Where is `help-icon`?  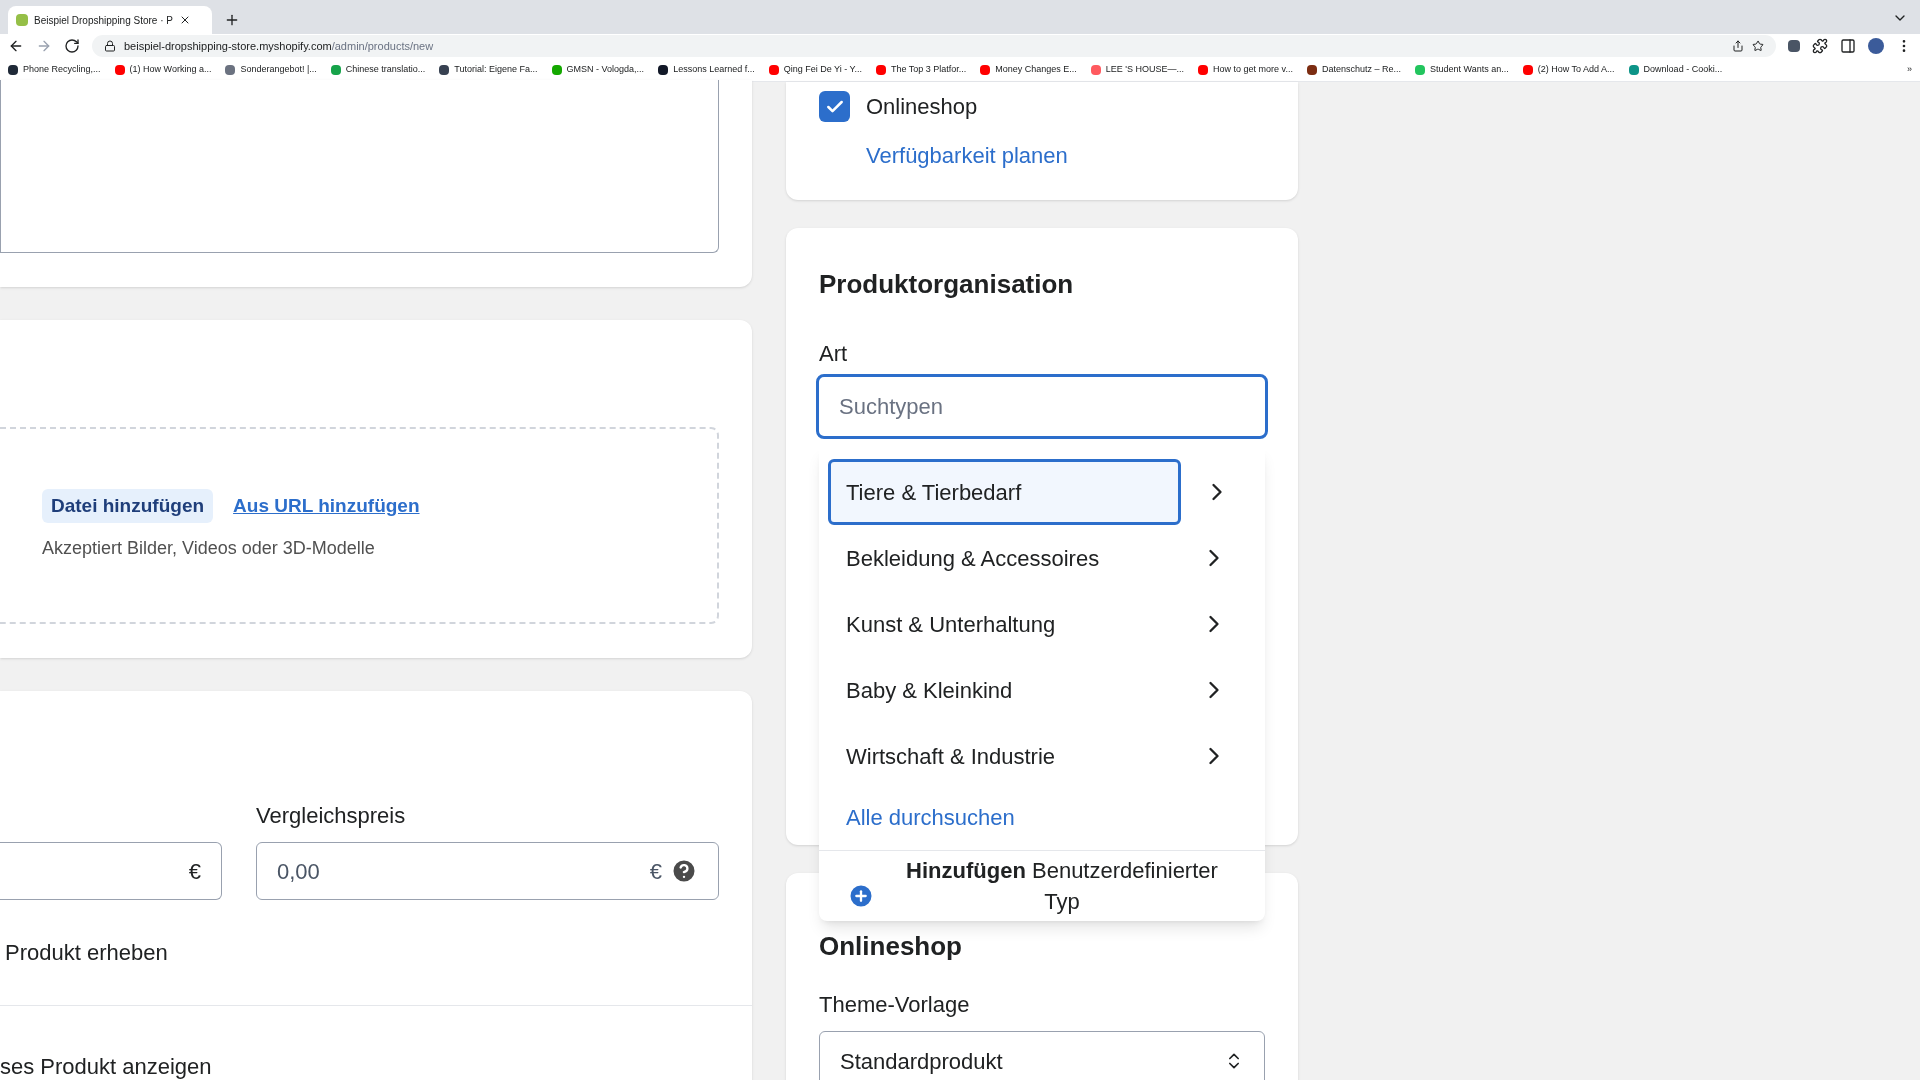
help-icon is located at coordinates (684, 871).